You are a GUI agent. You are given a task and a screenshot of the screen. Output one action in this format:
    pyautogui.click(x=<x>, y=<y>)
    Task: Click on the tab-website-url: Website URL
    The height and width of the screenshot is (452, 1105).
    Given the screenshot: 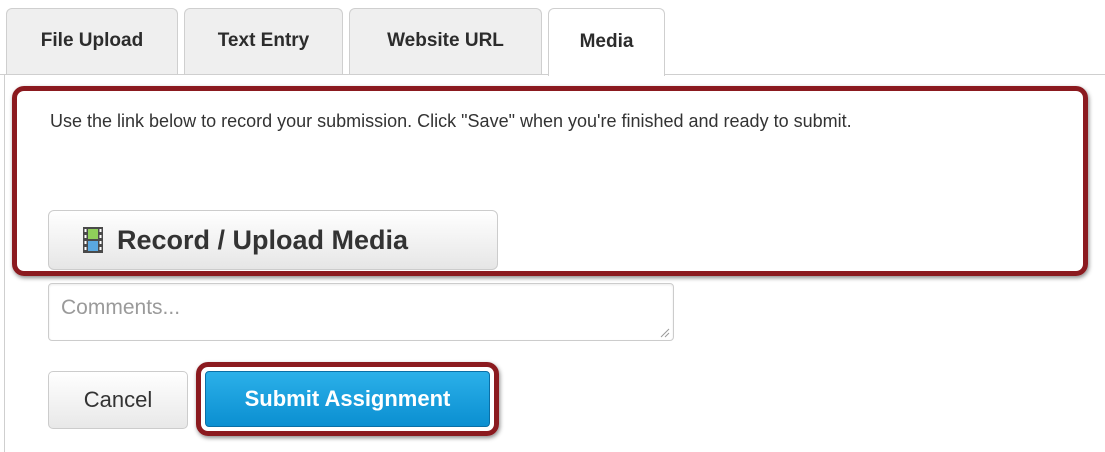 What is the action you would take?
    pyautogui.click(x=445, y=41)
    